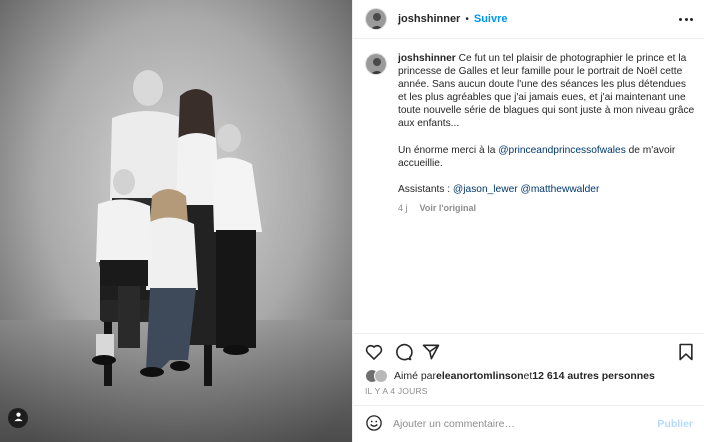 This screenshot has height=442, width=704. I want to click on follow-button: Suivre, so click(491, 19).